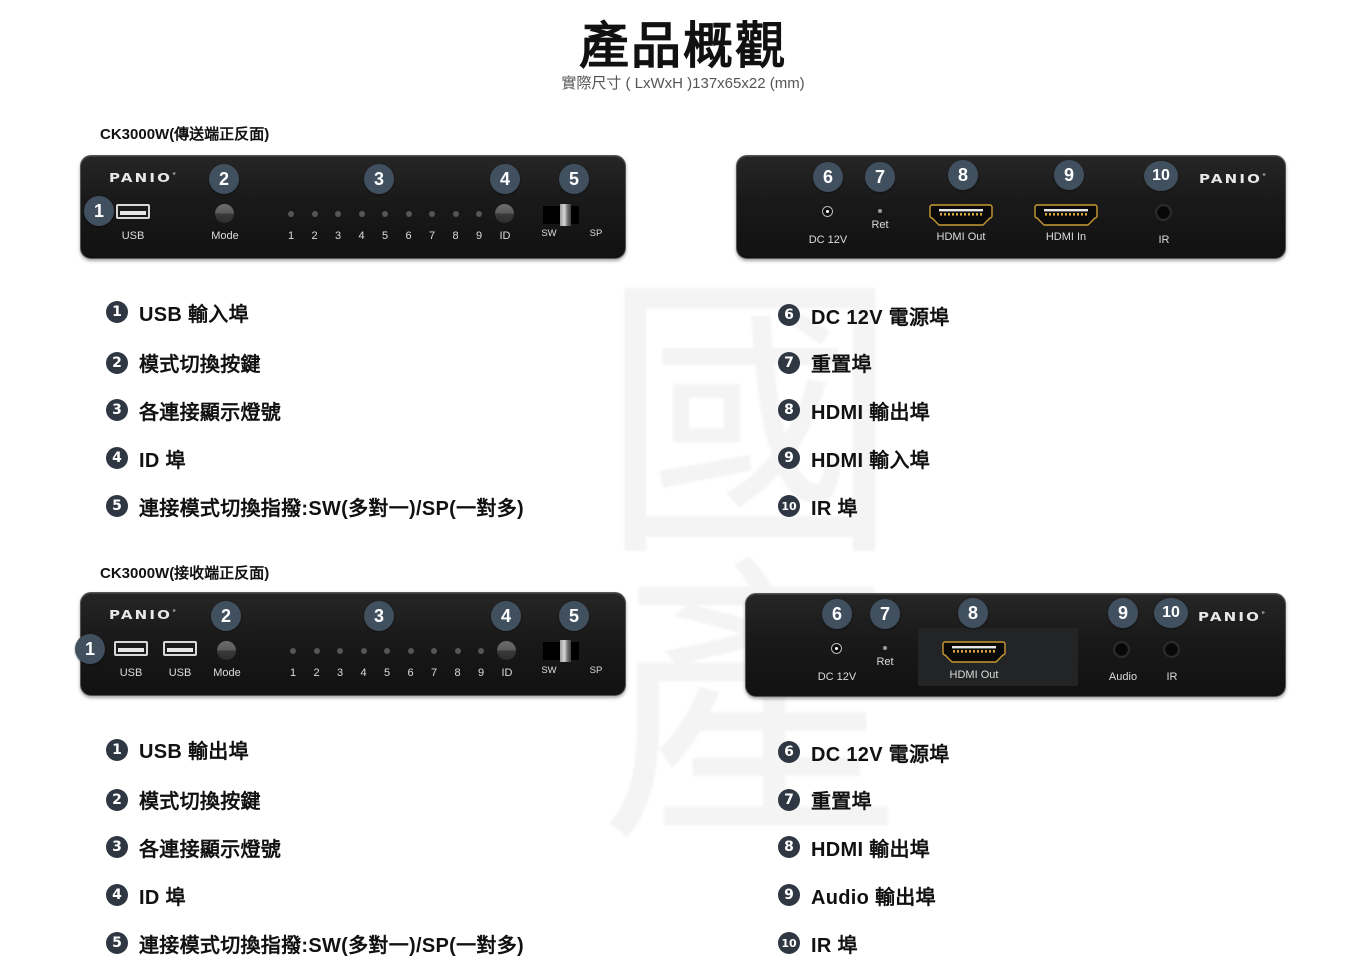  What do you see at coordinates (133, 236) in the screenshot?
I see `usb-port-label: USB` at bounding box center [133, 236].